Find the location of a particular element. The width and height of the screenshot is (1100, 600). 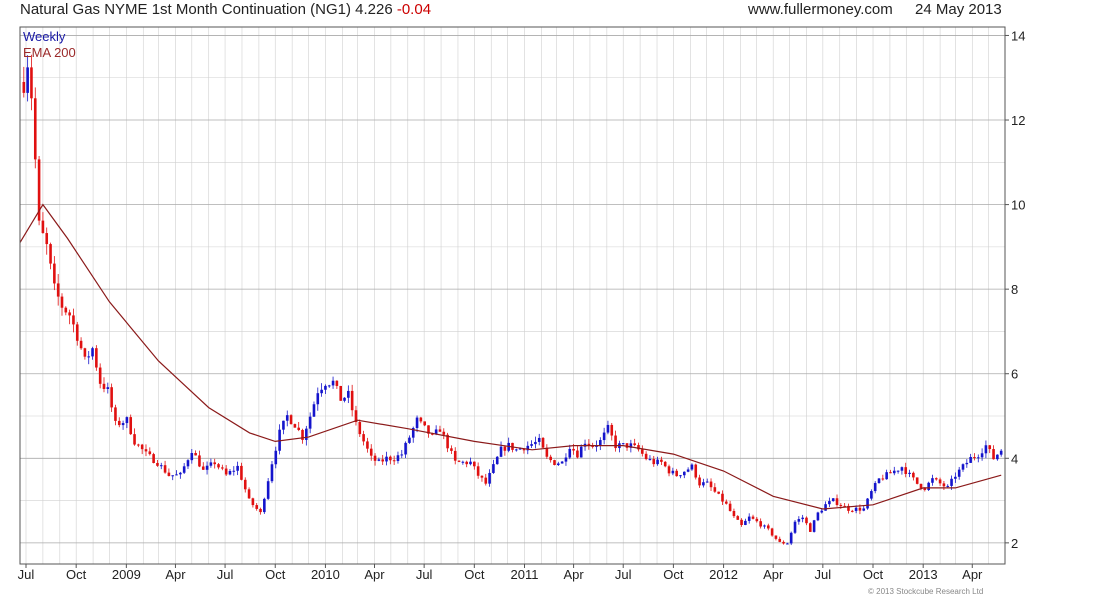

x-tick-label: Apr is located at coordinates (374, 574).